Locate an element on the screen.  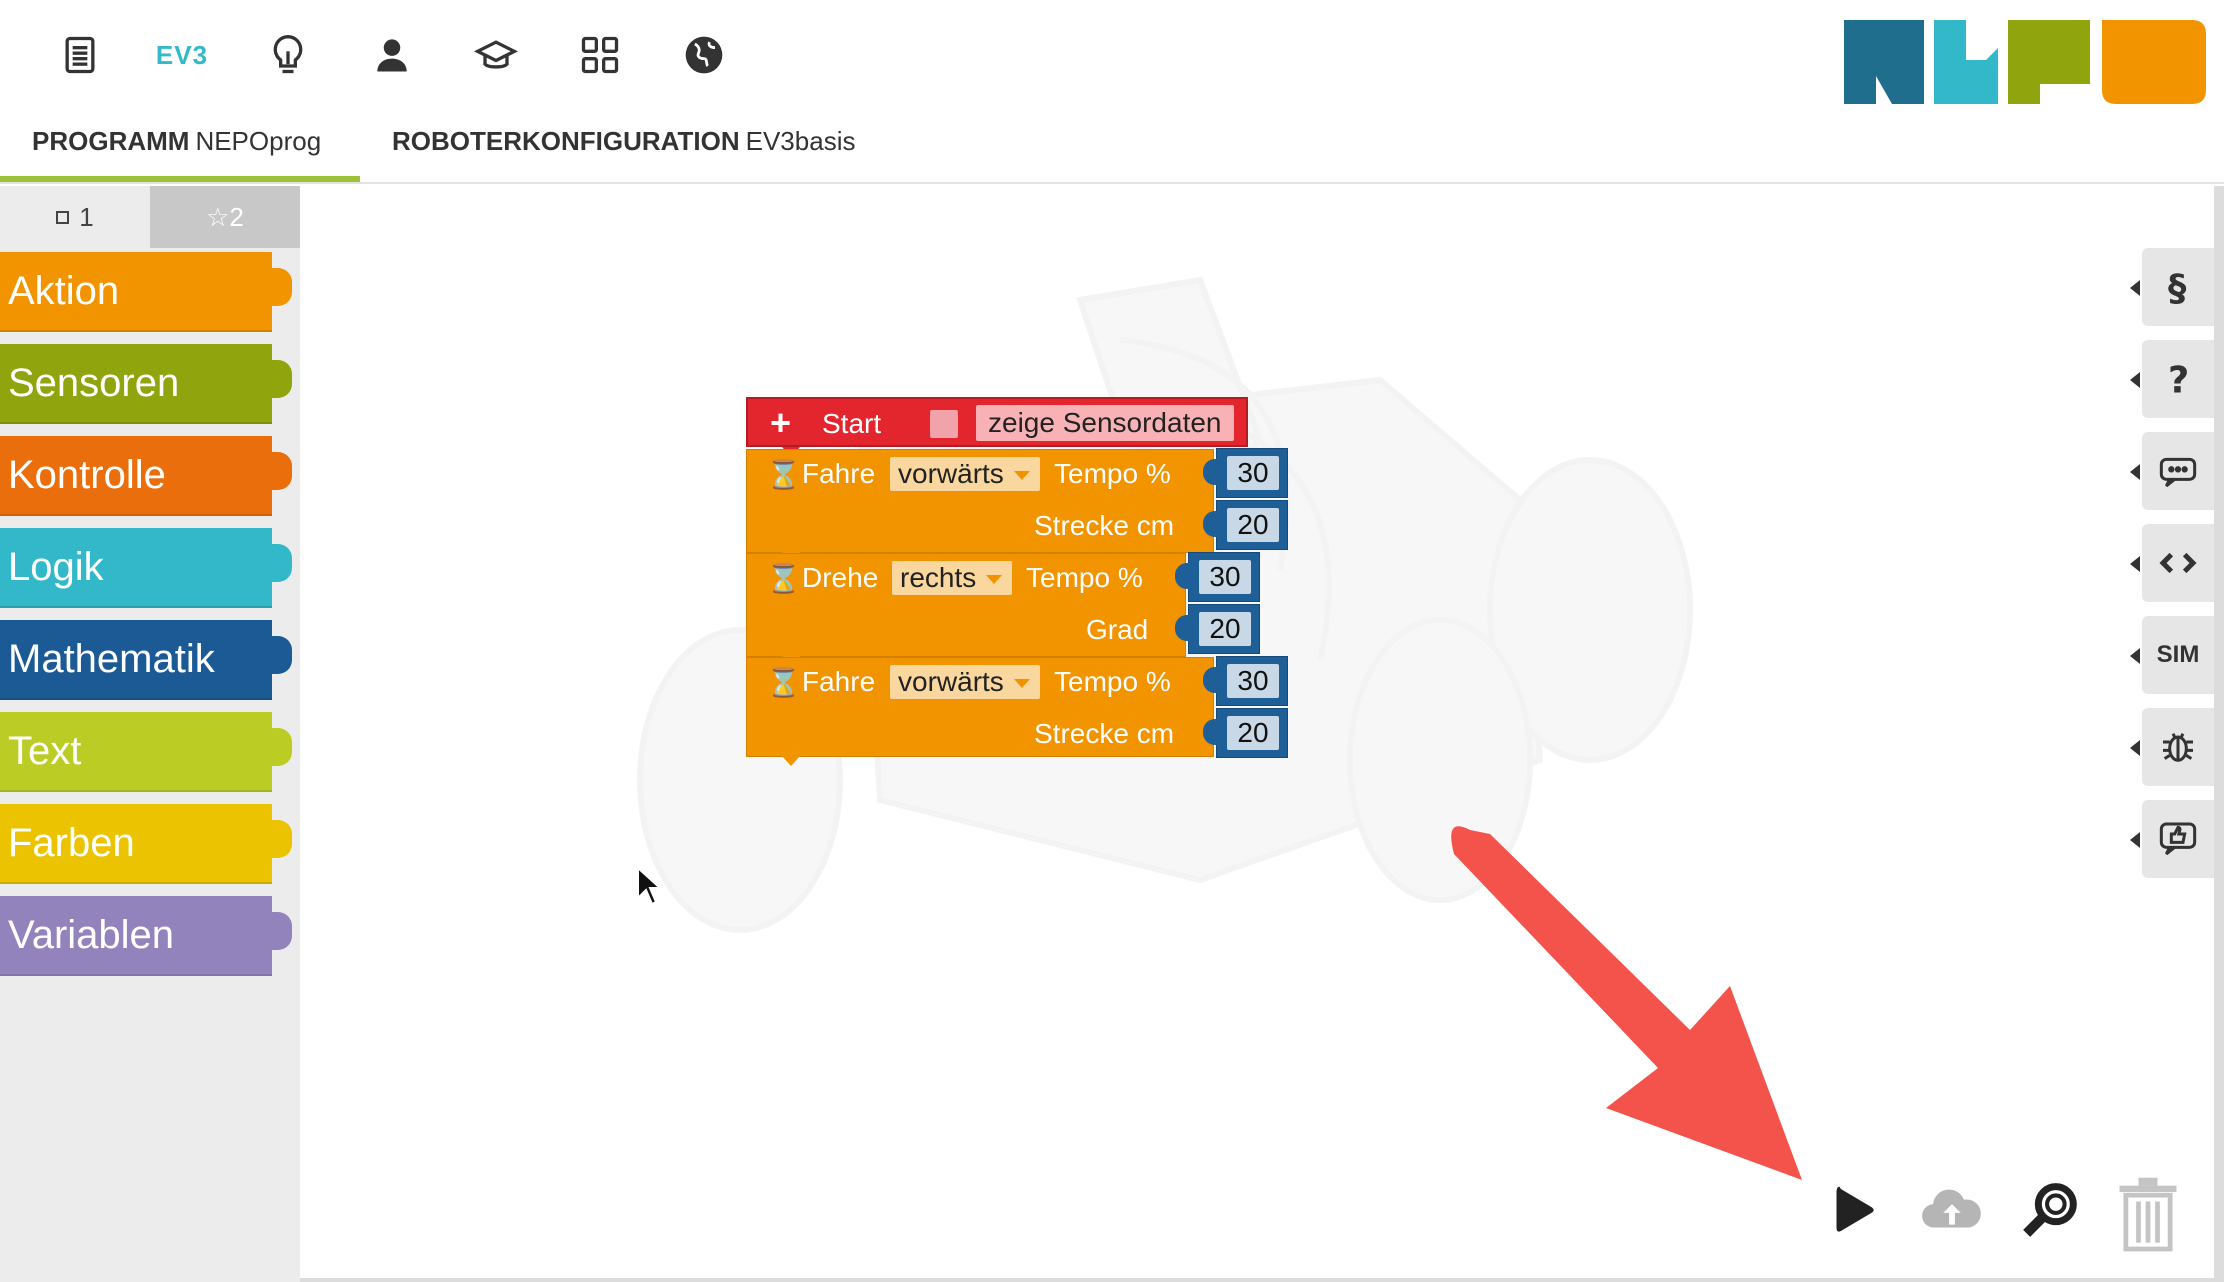
help-button: ? is located at coordinates (2172, 379).